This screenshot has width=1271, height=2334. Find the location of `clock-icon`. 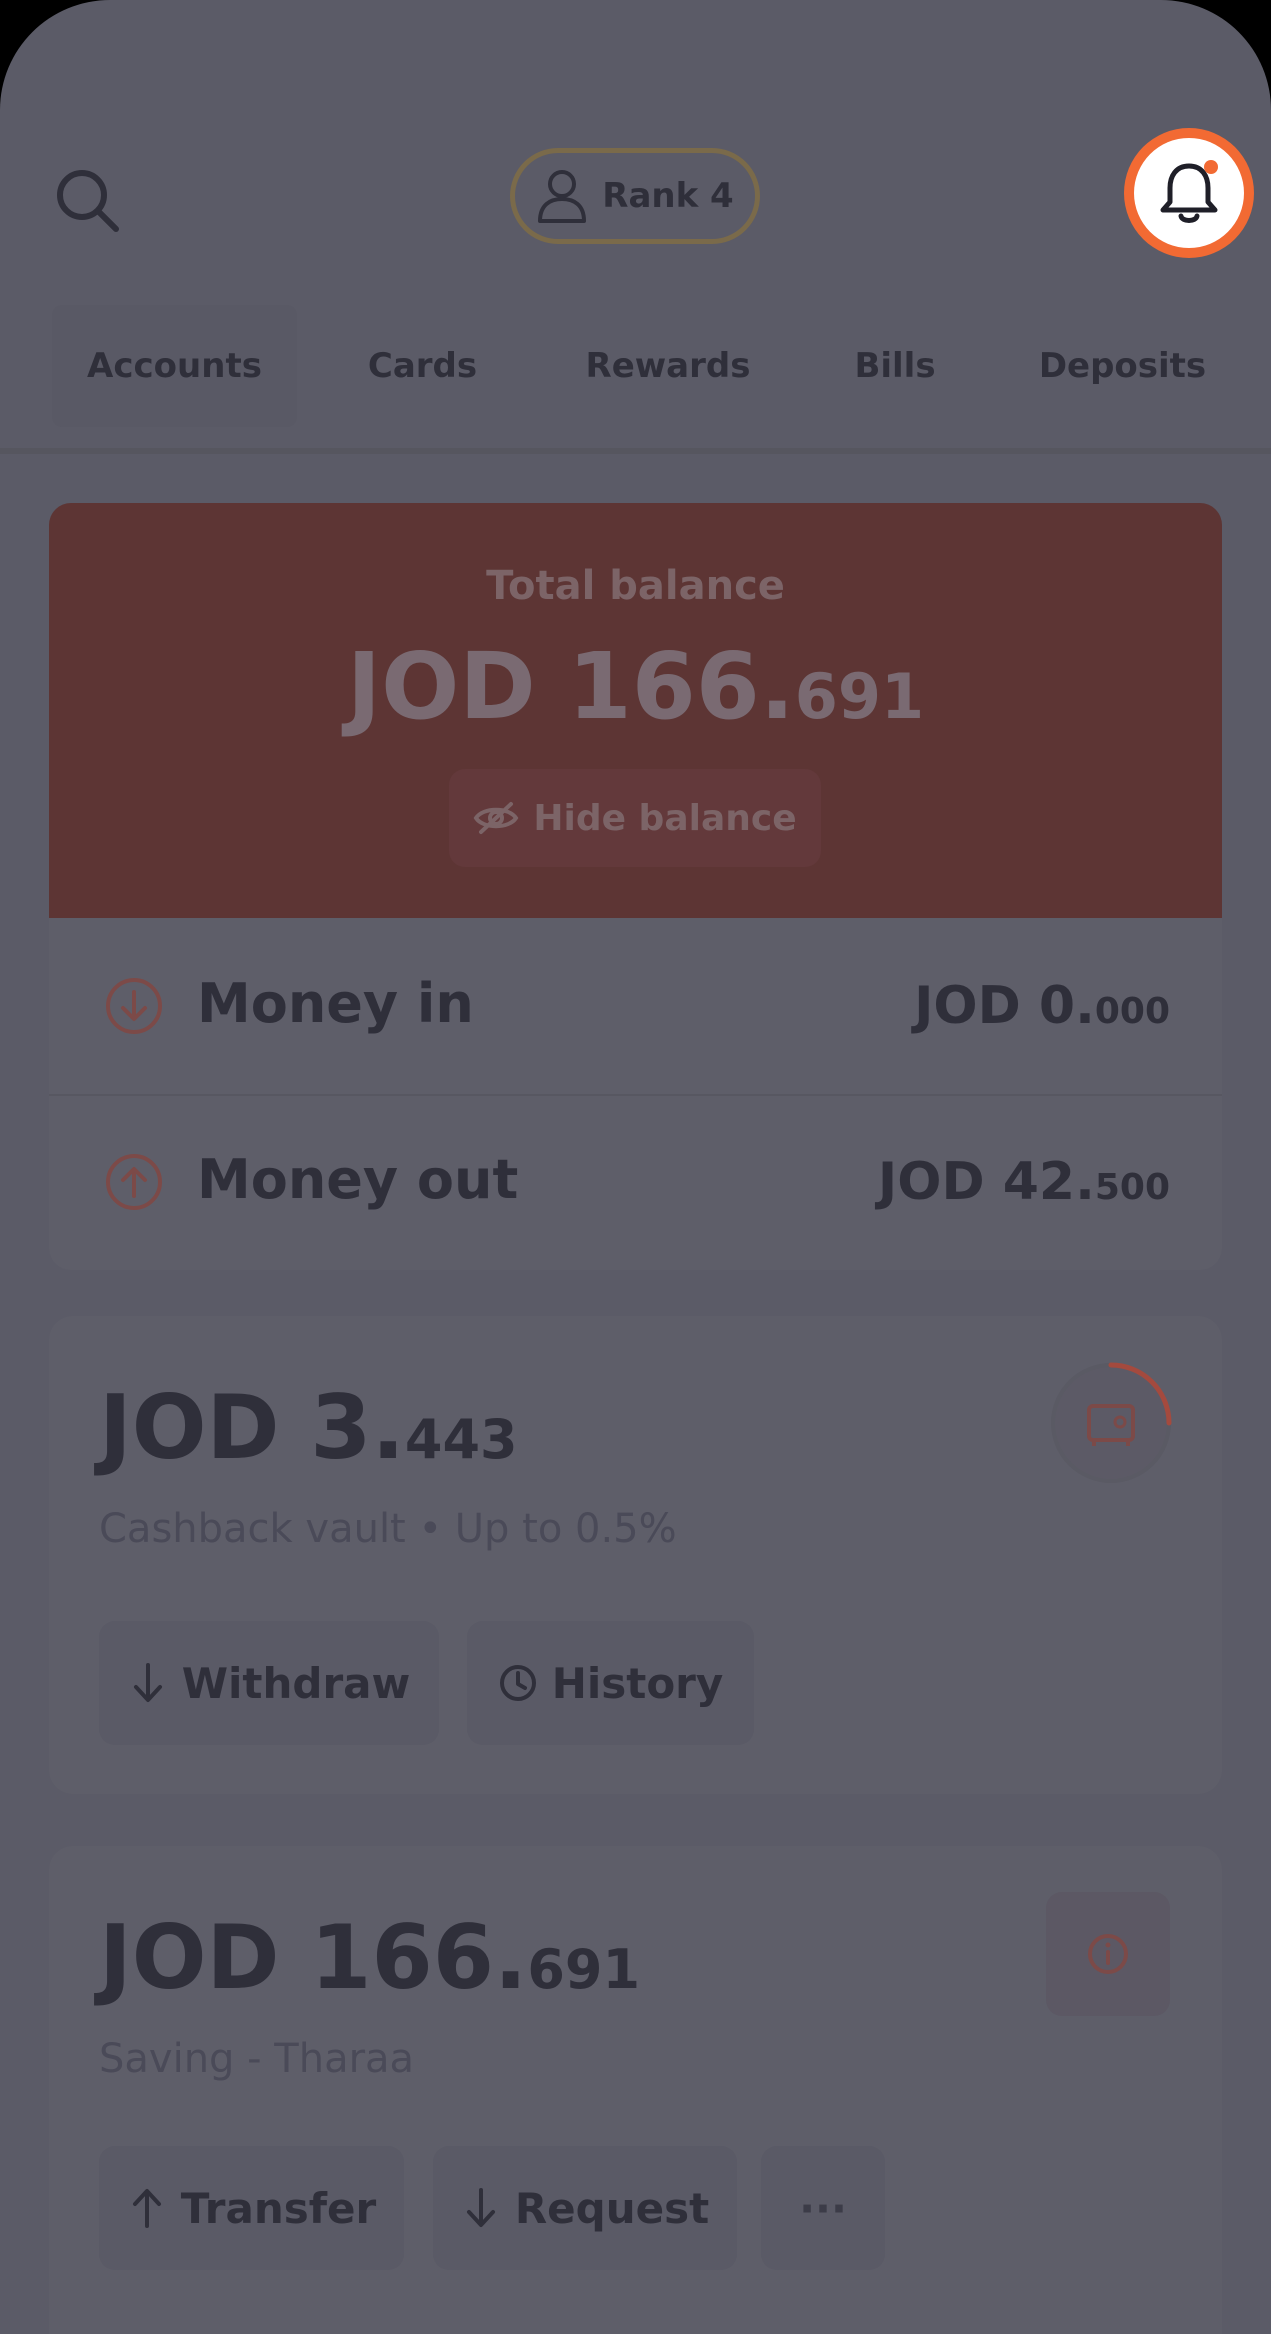

clock-icon is located at coordinates (517, 1683).